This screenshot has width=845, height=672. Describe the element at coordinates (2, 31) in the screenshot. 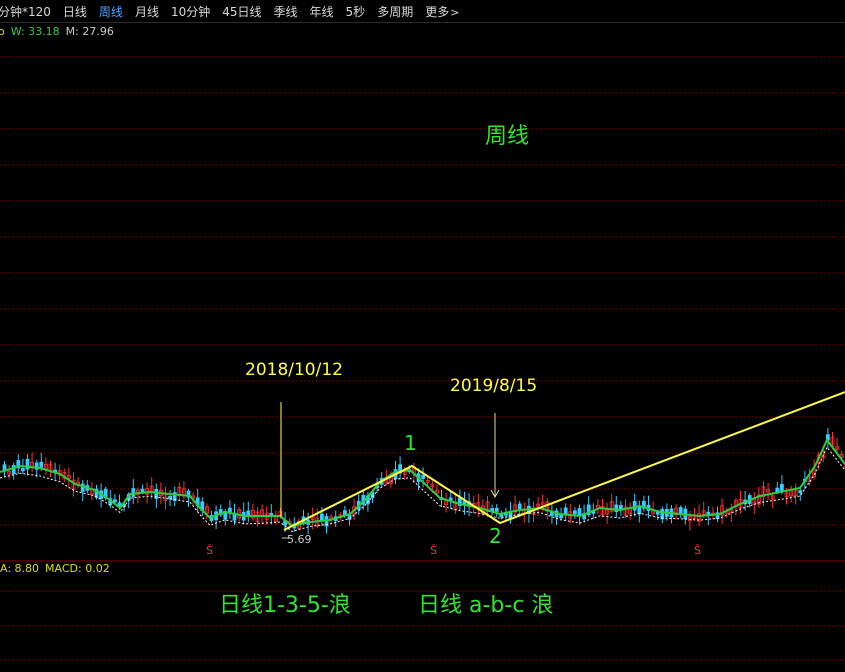

I see `indicator-prefix: o` at that location.